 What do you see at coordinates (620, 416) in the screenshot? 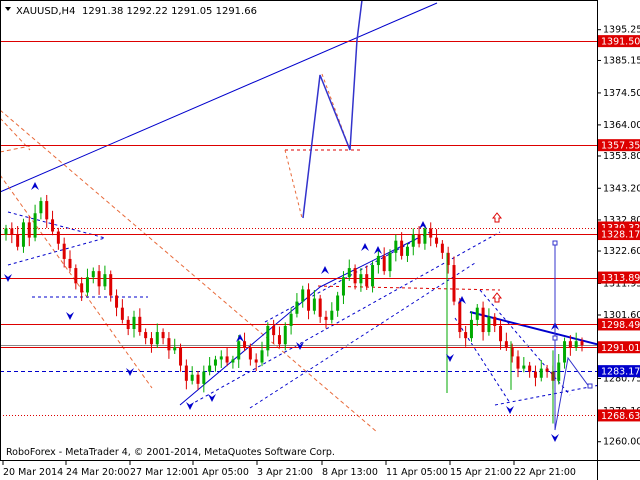
I see `level-label-text: 1268.63` at bounding box center [620, 416].